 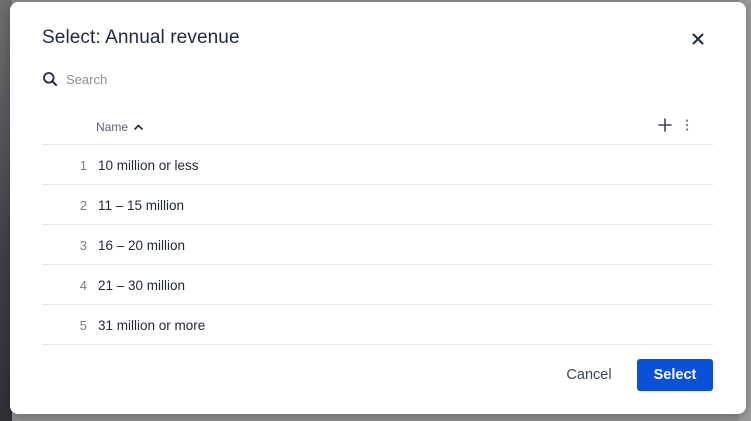 I want to click on name-column-label: Name, so click(x=112, y=127).